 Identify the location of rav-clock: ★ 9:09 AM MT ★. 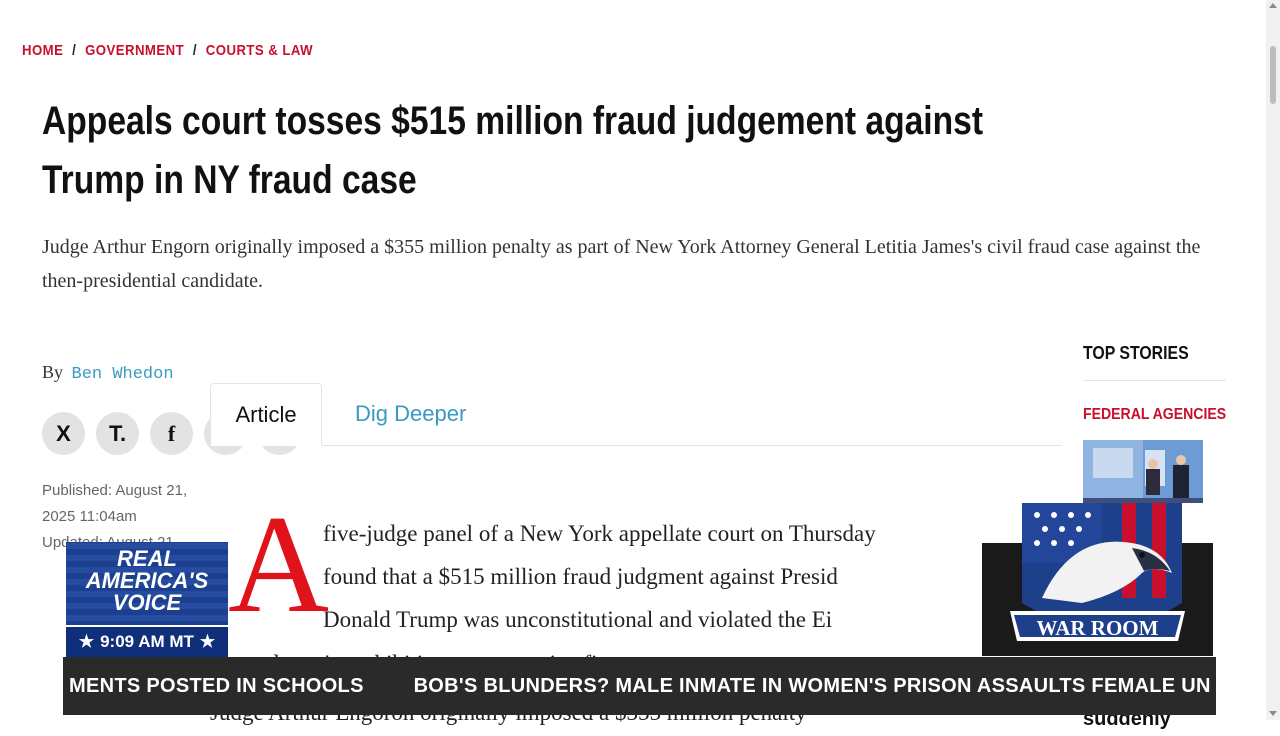
(147, 641).